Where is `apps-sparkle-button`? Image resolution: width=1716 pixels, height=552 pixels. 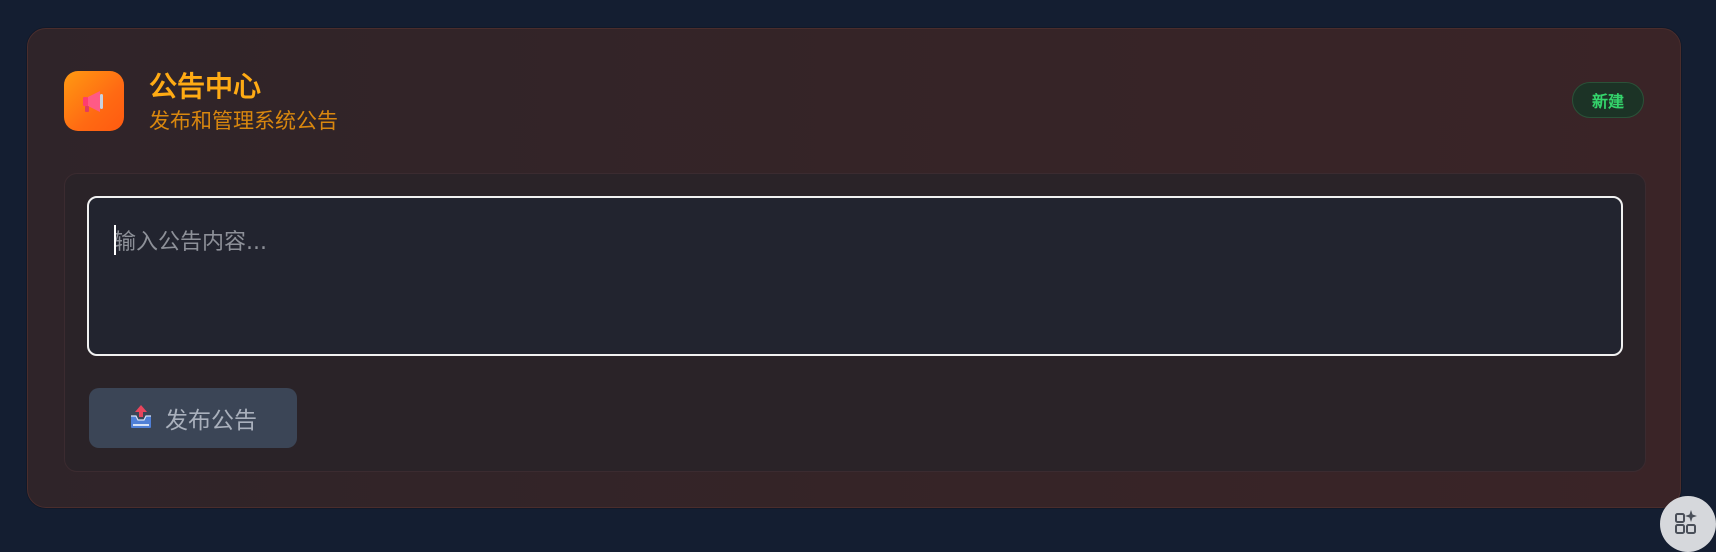 apps-sparkle-button is located at coordinates (1688, 524).